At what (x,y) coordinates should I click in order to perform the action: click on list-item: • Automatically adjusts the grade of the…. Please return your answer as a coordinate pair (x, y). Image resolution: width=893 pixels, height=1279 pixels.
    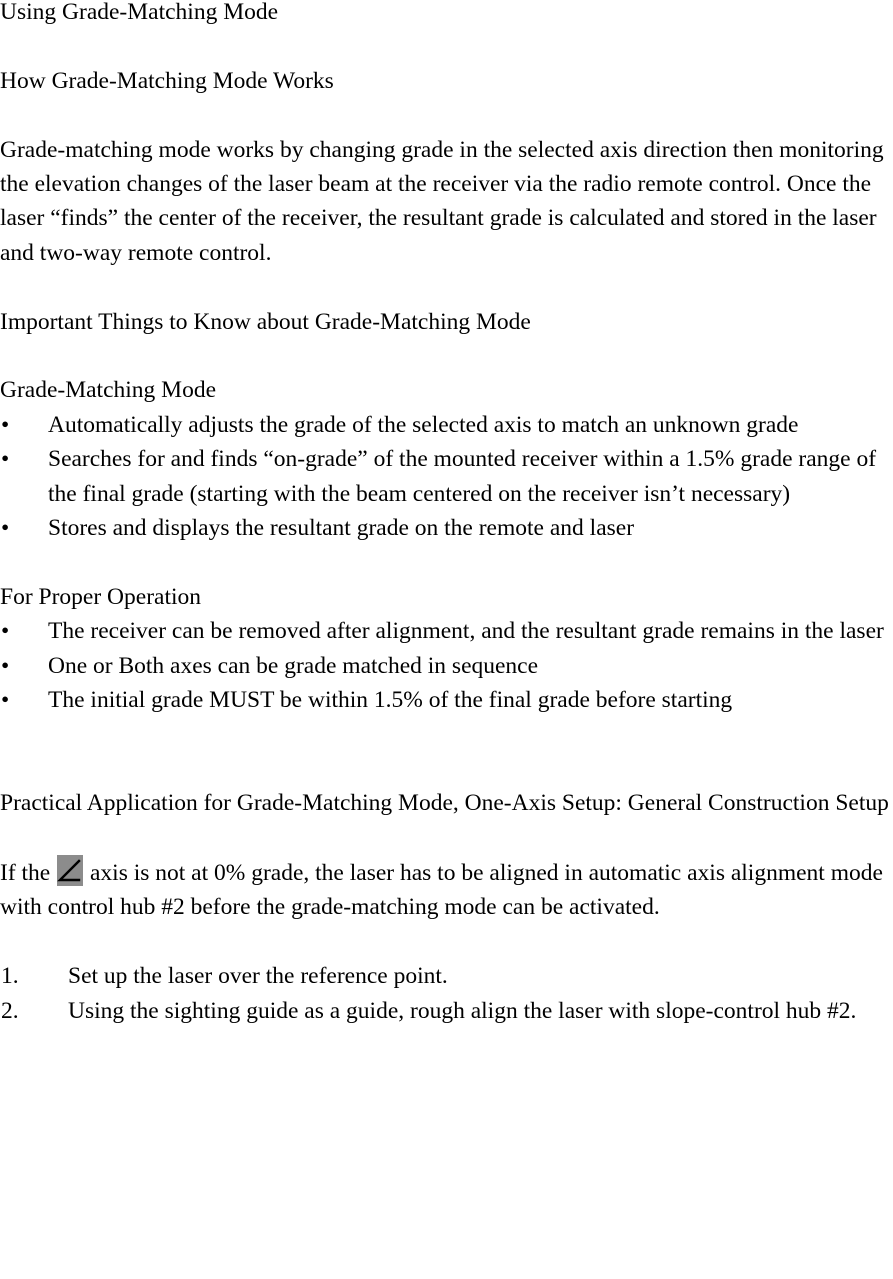
    Looking at the image, I should click on (446, 425).